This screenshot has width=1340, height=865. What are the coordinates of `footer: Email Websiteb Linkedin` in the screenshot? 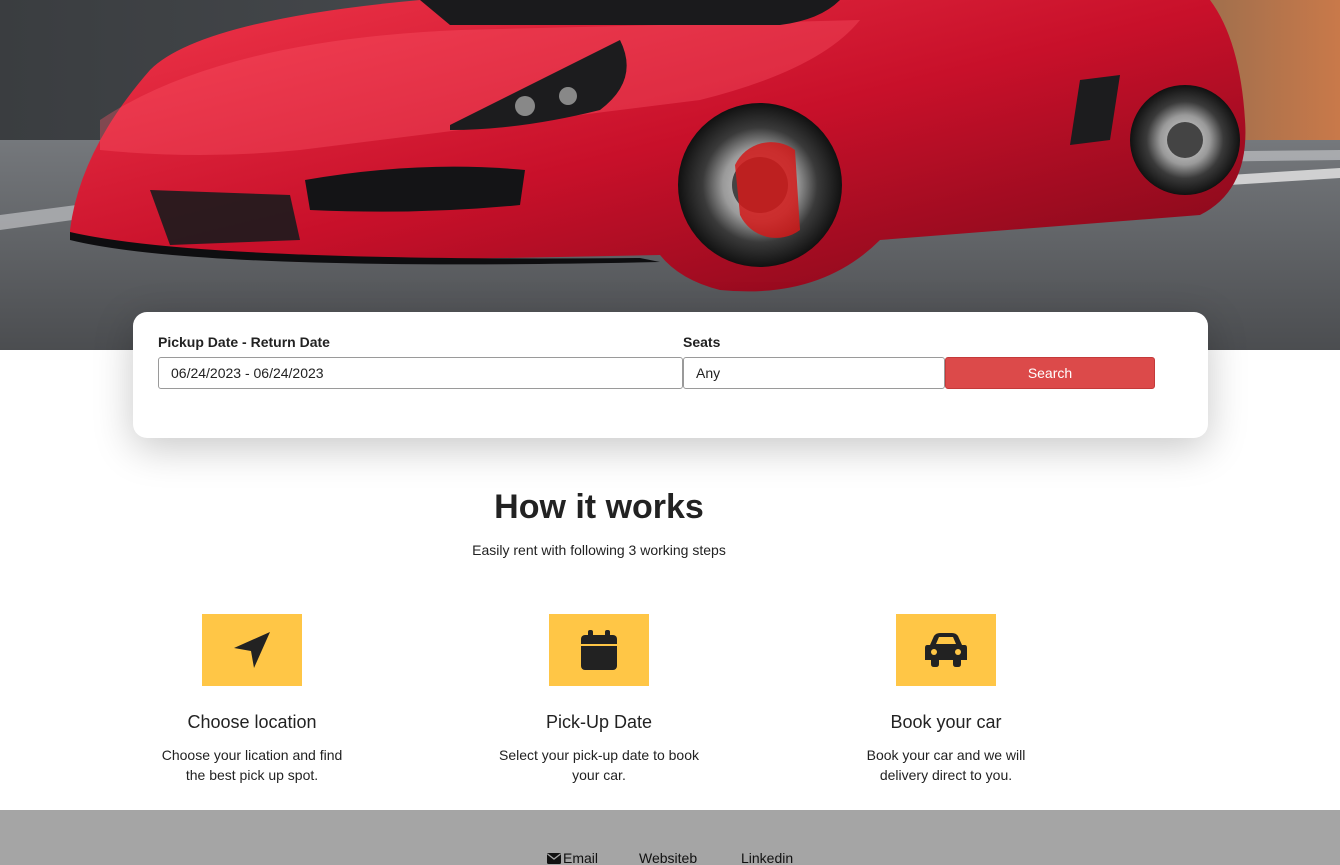 It's located at (670, 837).